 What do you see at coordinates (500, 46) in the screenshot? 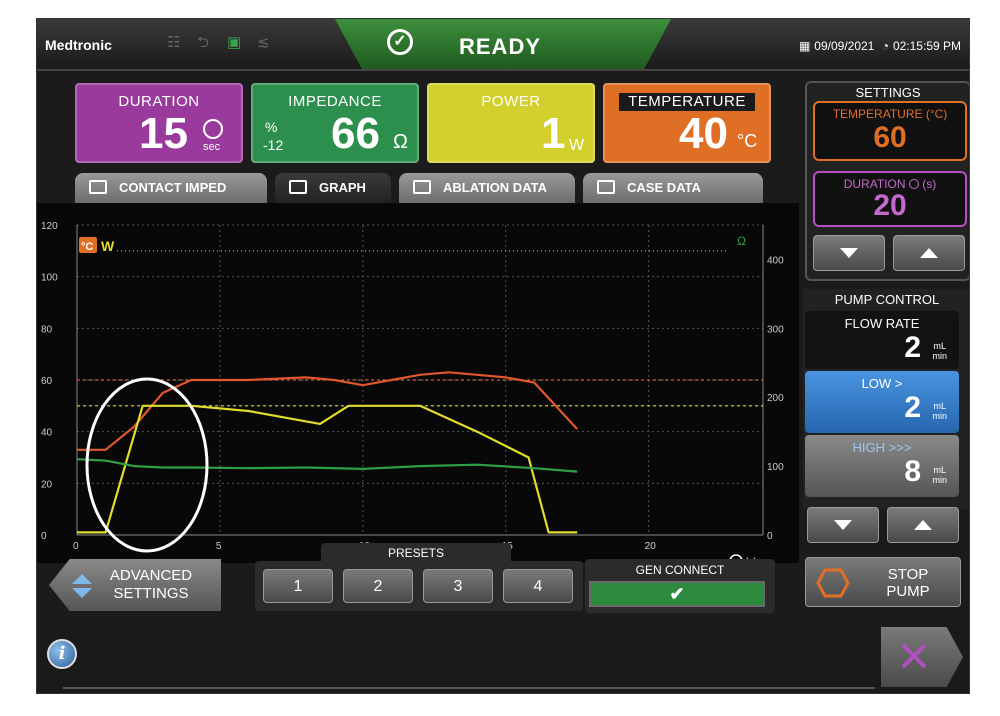
I see `status-text: READY` at bounding box center [500, 46].